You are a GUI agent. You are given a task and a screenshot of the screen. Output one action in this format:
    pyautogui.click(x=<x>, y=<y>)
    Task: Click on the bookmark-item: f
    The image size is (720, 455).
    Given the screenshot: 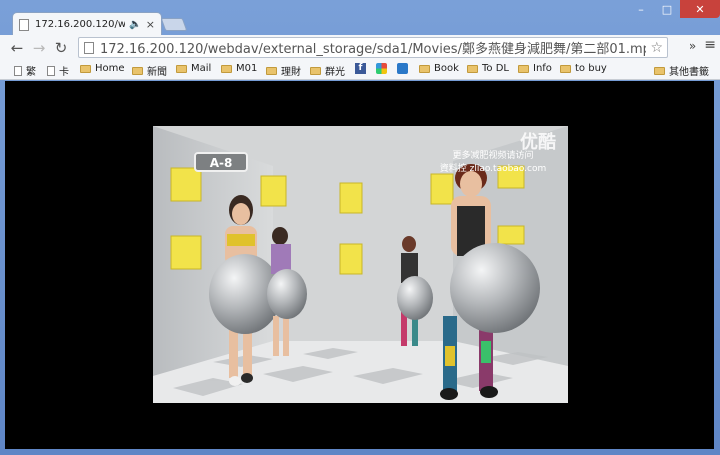 What is the action you would take?
    pyautogui.click(x=360, y=68)
    